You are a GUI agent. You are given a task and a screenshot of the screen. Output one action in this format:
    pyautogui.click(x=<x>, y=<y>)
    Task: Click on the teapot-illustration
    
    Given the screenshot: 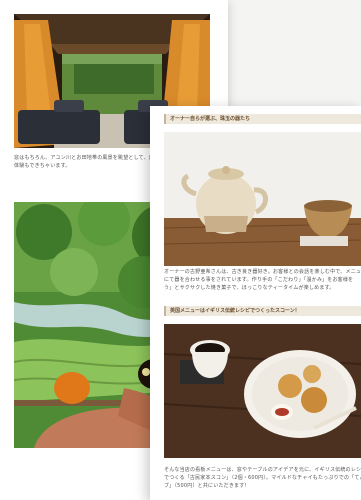 What is the action you would take?
    pyautogui.click(x=262, y=199)
    